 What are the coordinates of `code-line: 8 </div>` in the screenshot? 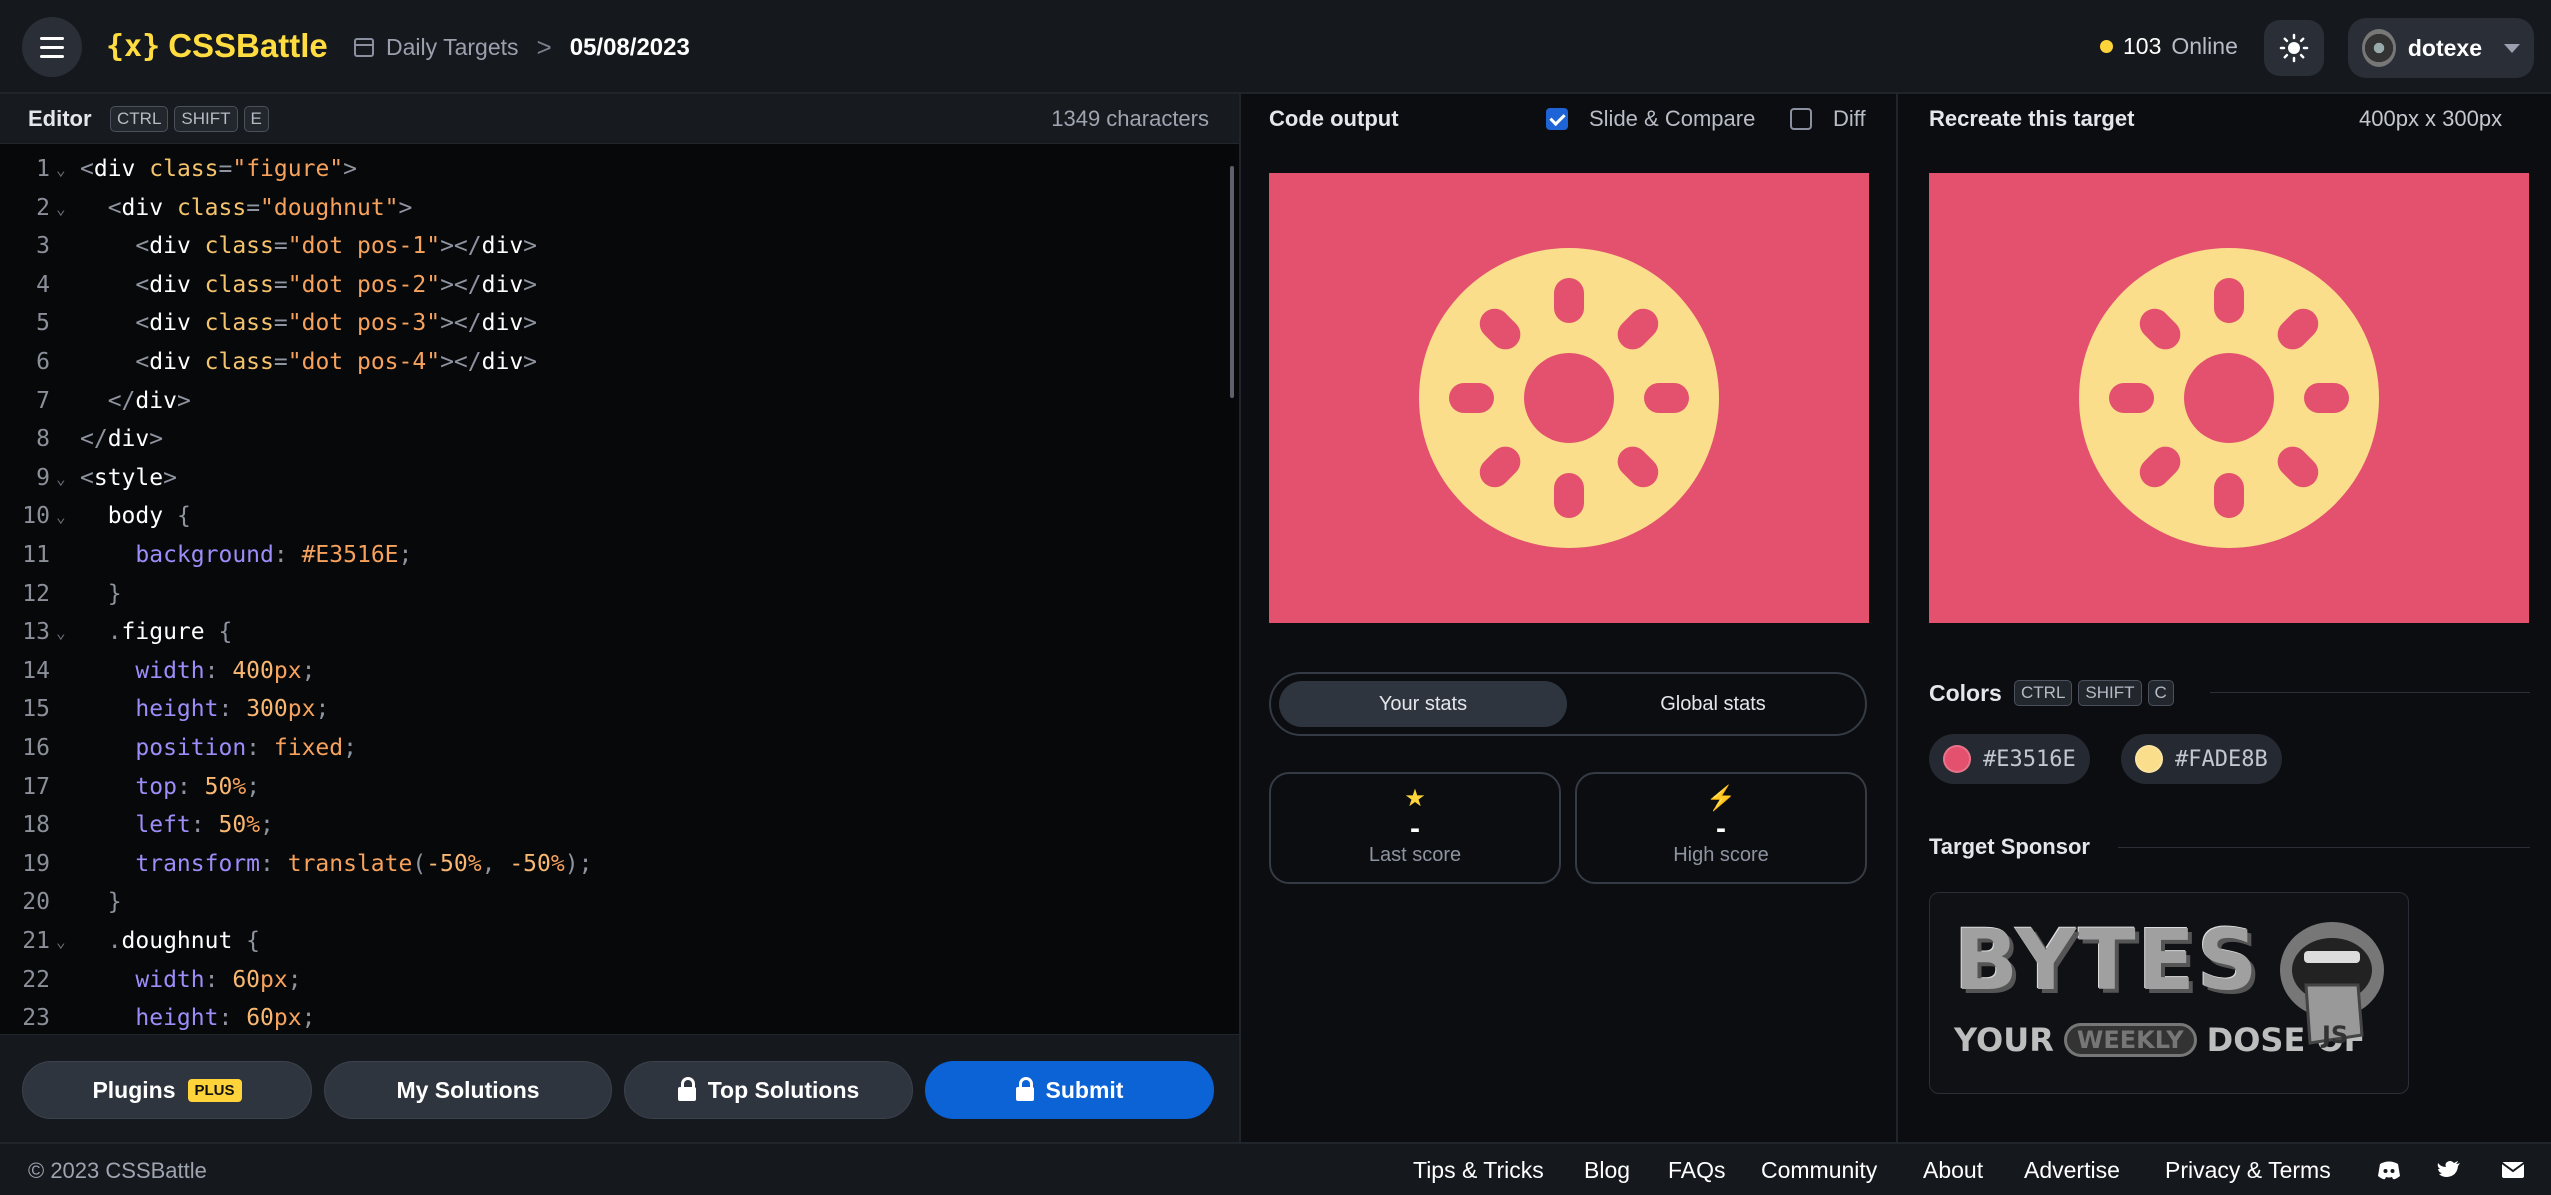 It's located at (610, 445).